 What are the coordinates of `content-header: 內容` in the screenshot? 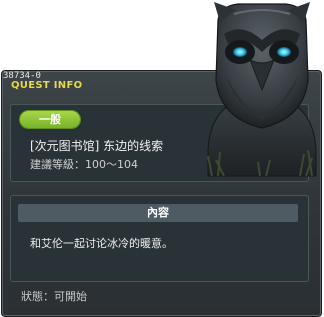 It's located at (158, 213).